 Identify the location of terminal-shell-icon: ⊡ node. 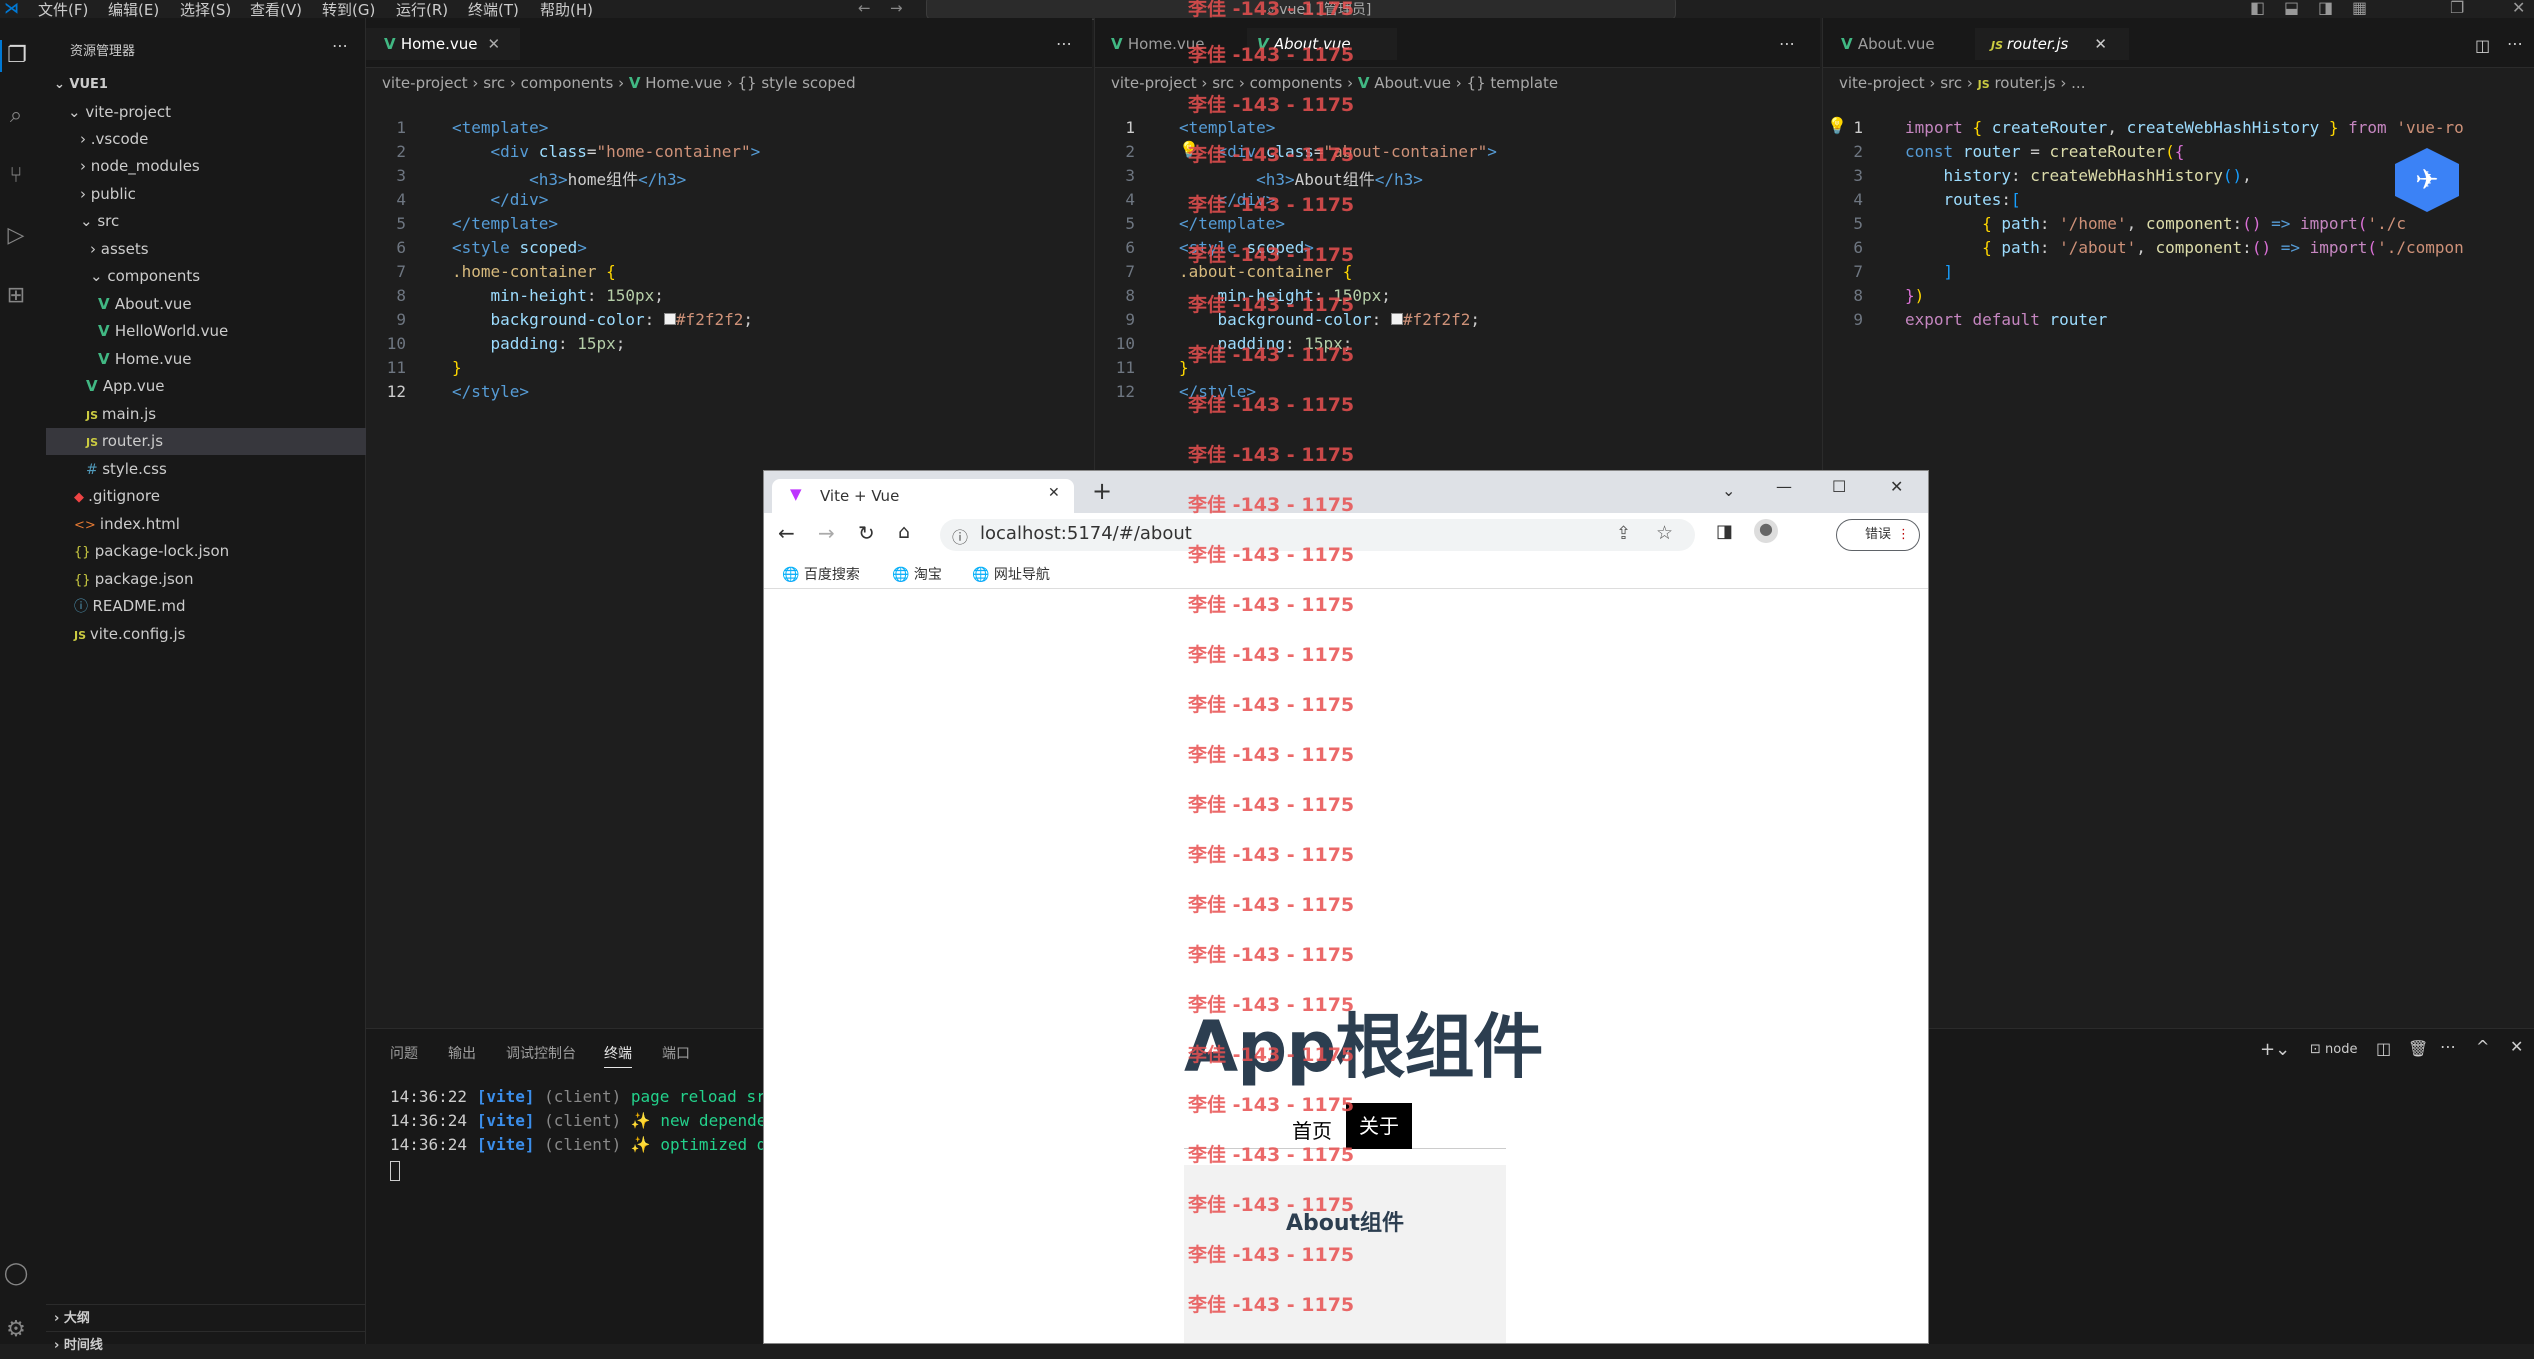
(2333, 1049).